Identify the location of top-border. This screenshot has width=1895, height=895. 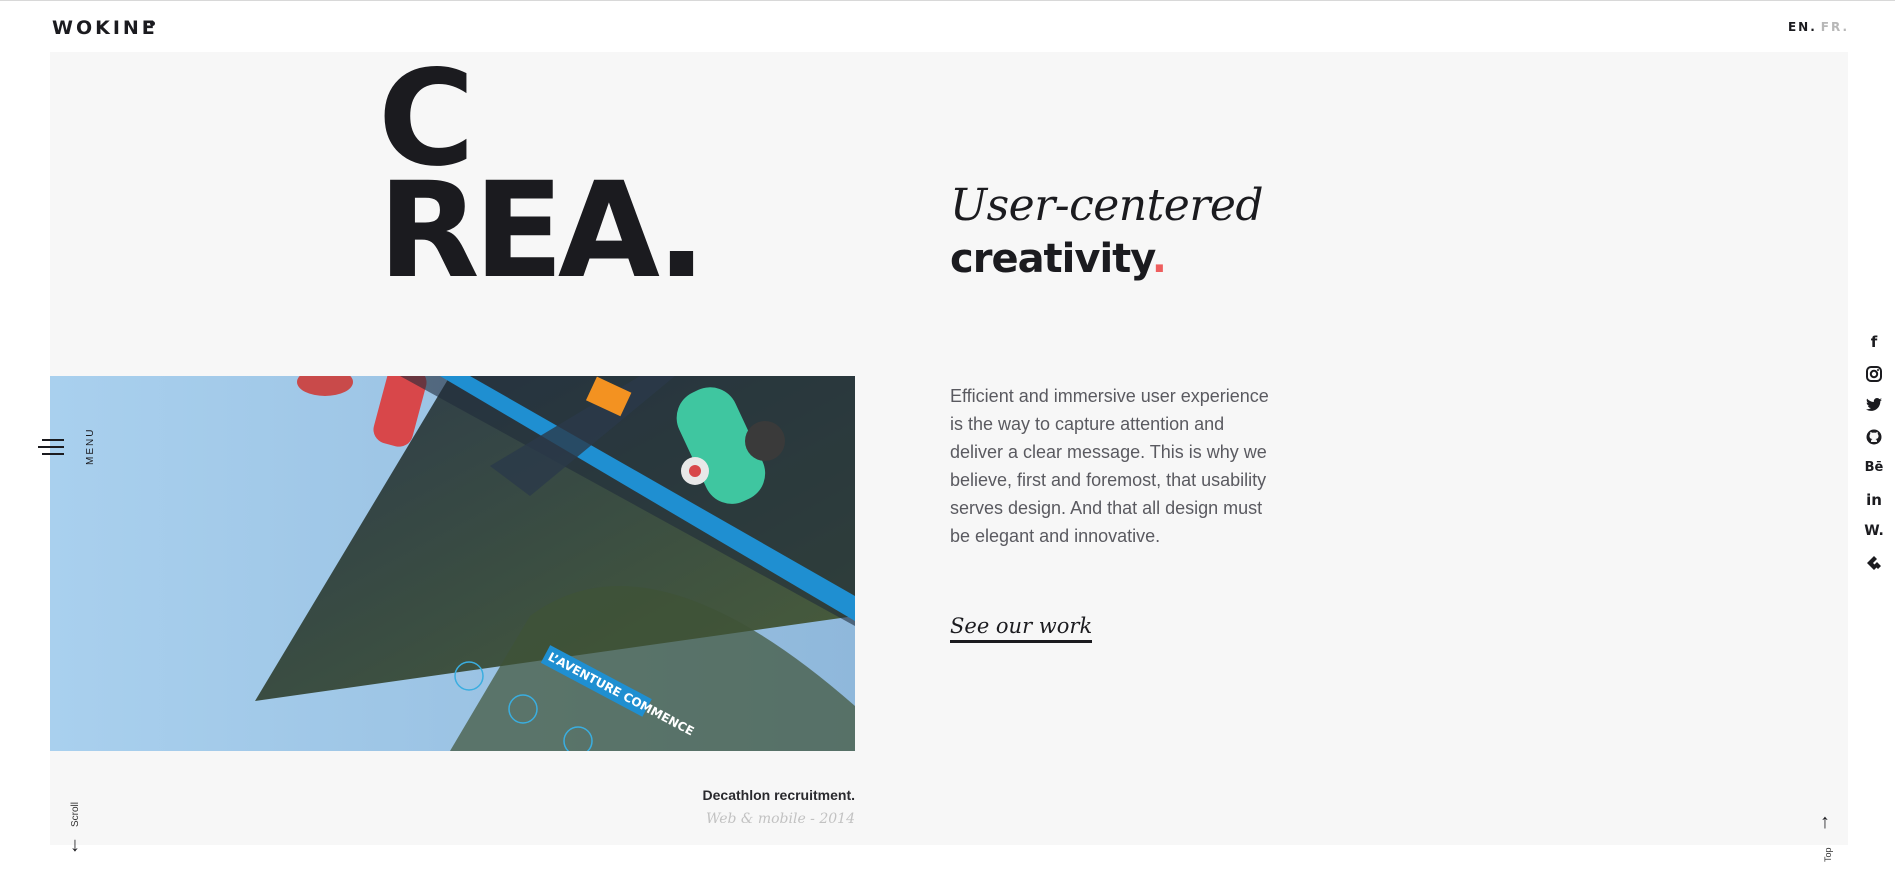
(947, 0).